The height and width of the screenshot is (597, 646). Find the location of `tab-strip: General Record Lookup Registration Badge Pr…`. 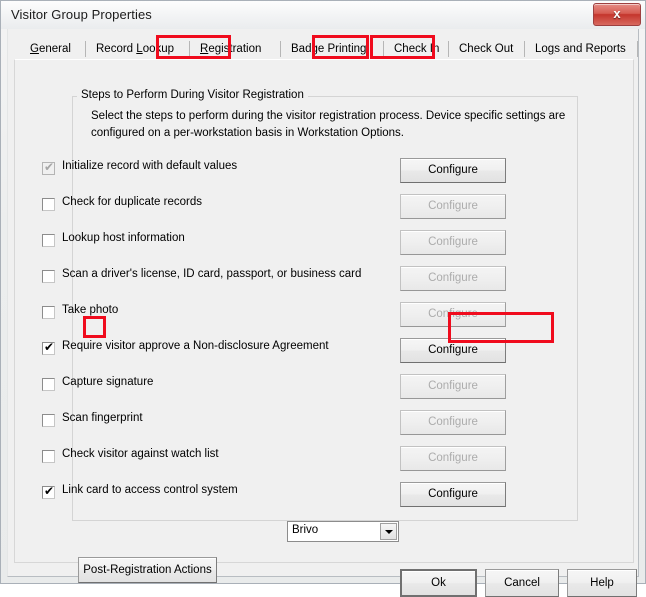

tab-strip: General Record Lookup Registration Badge Pr… is located at coordinates (326, 48).